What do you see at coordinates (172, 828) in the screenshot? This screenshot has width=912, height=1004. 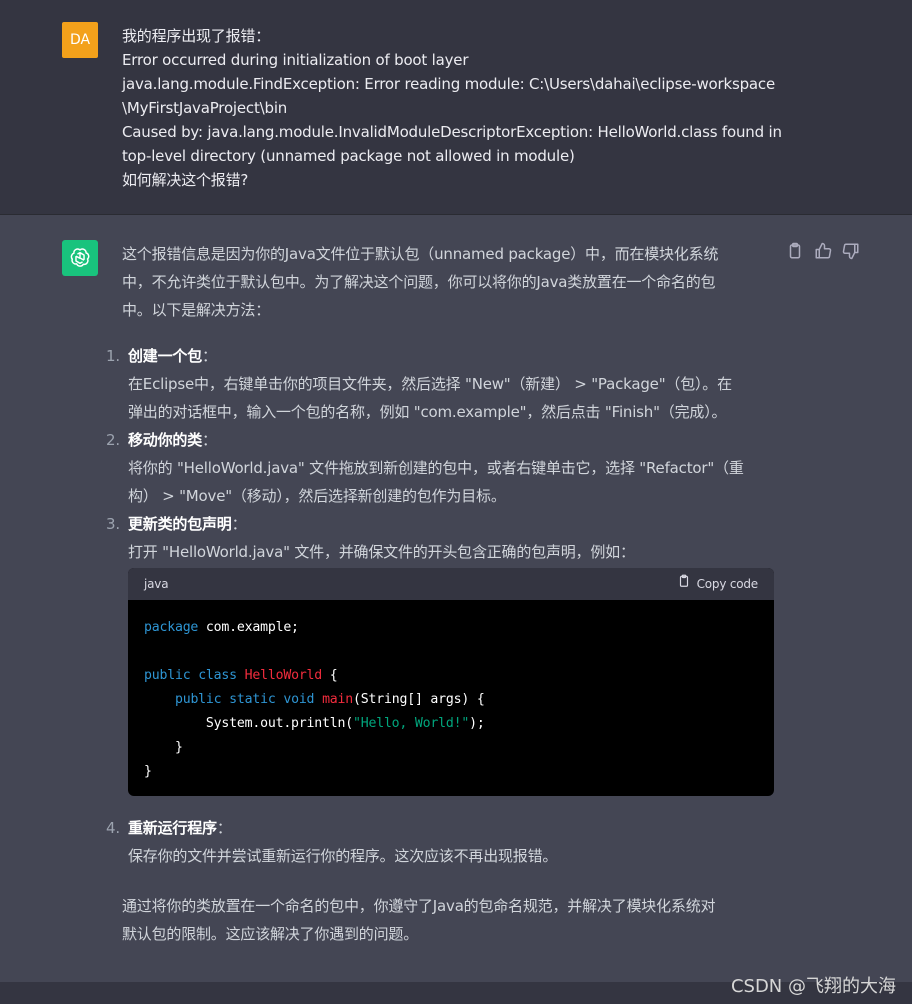 I see `step-title: 重新运行程序` at bounding box center [172, 828].